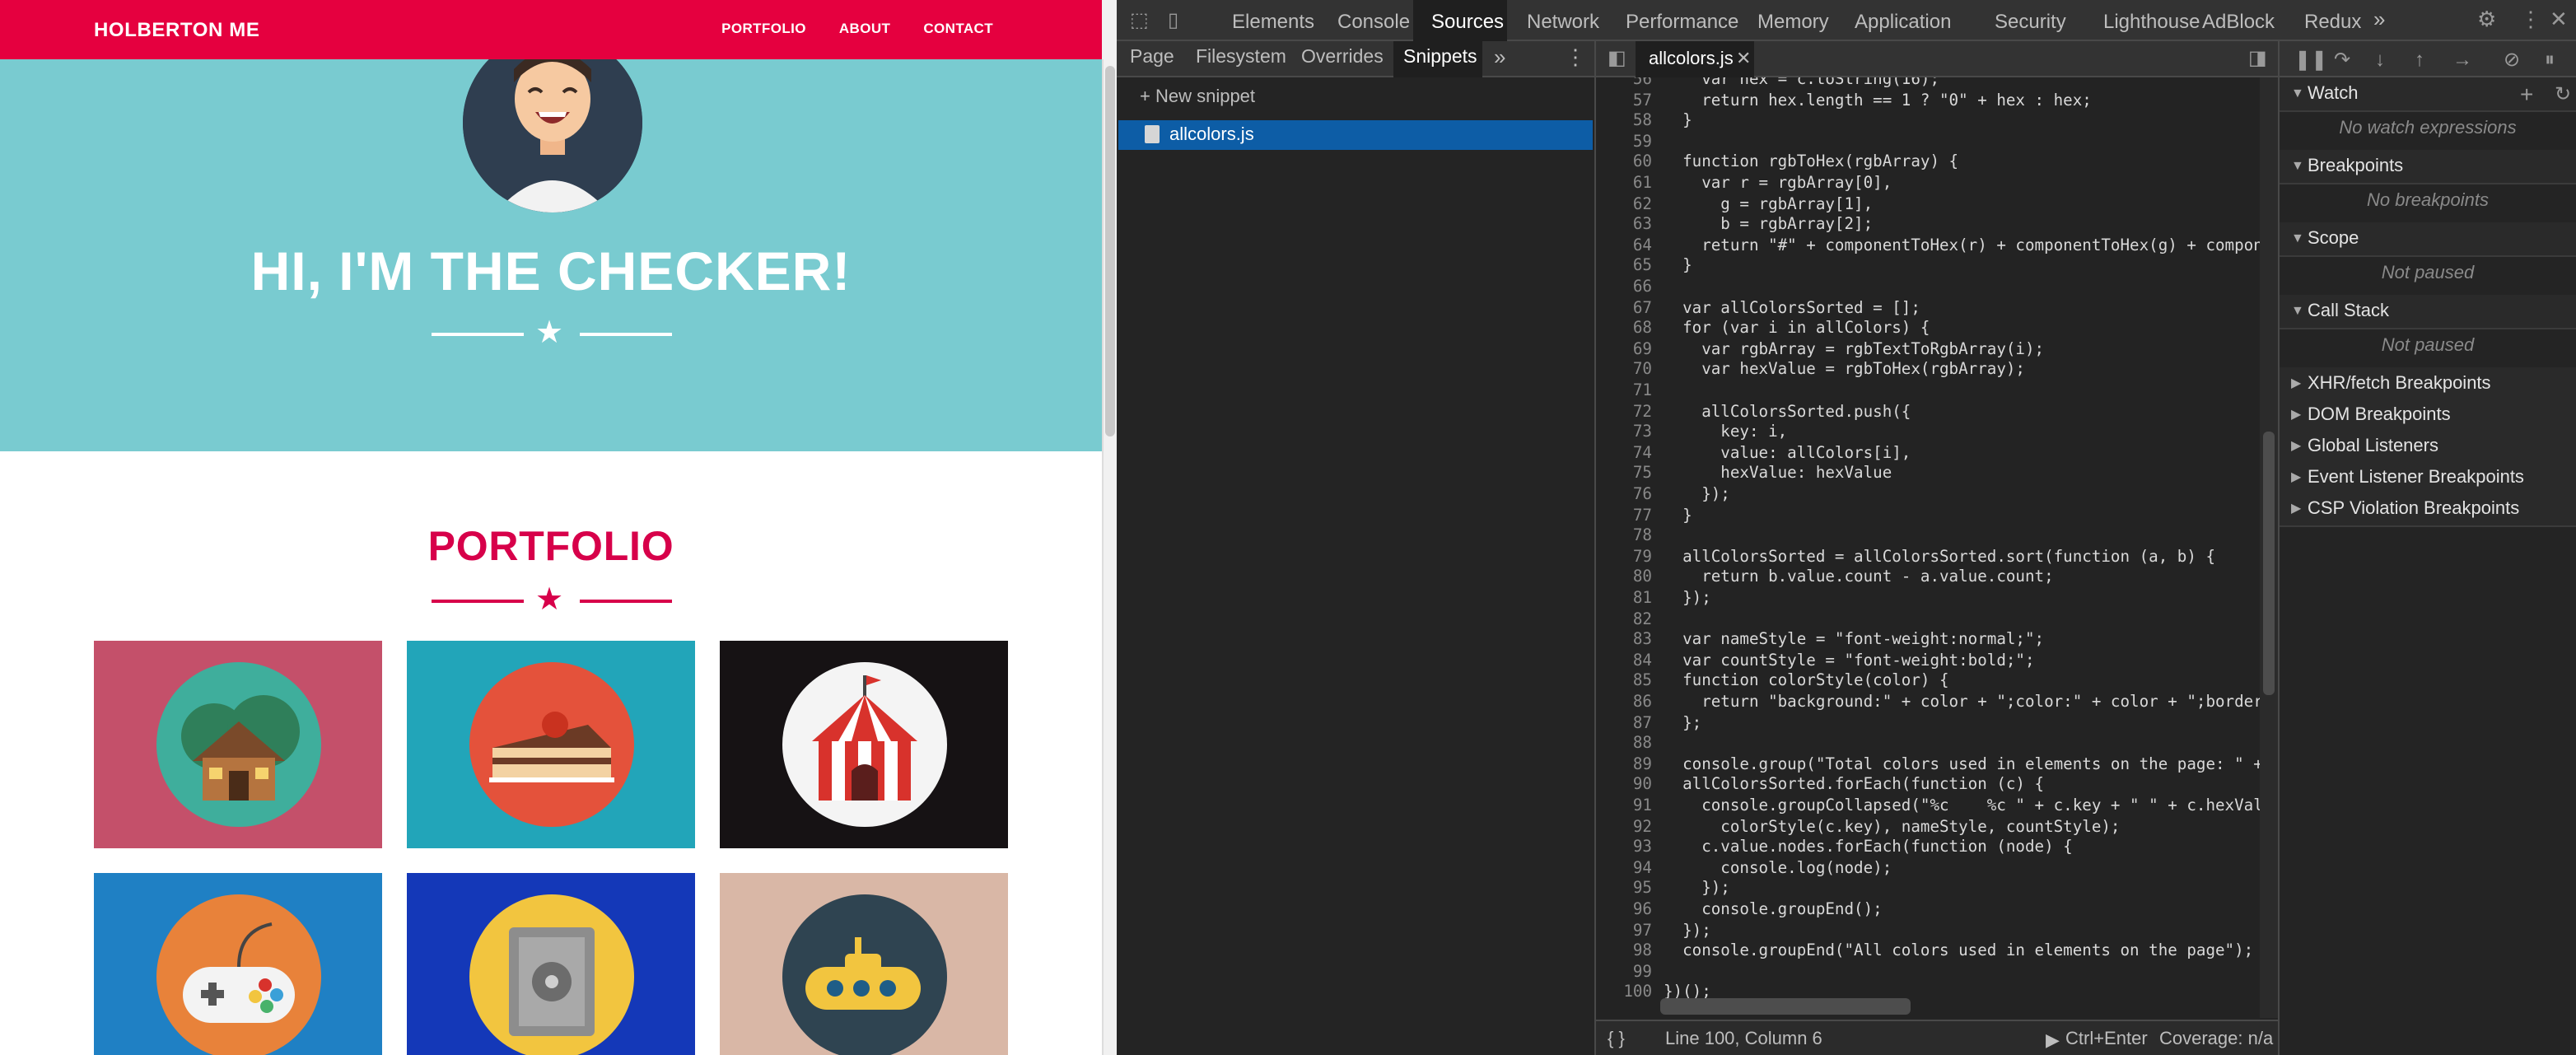 The height and width of the screenshot is (1055, 2576). I want to click on debugger-section-xhr-fetch-breakpoints: ▶ XHR/fetch Breakpoints, so click(2428, 384).